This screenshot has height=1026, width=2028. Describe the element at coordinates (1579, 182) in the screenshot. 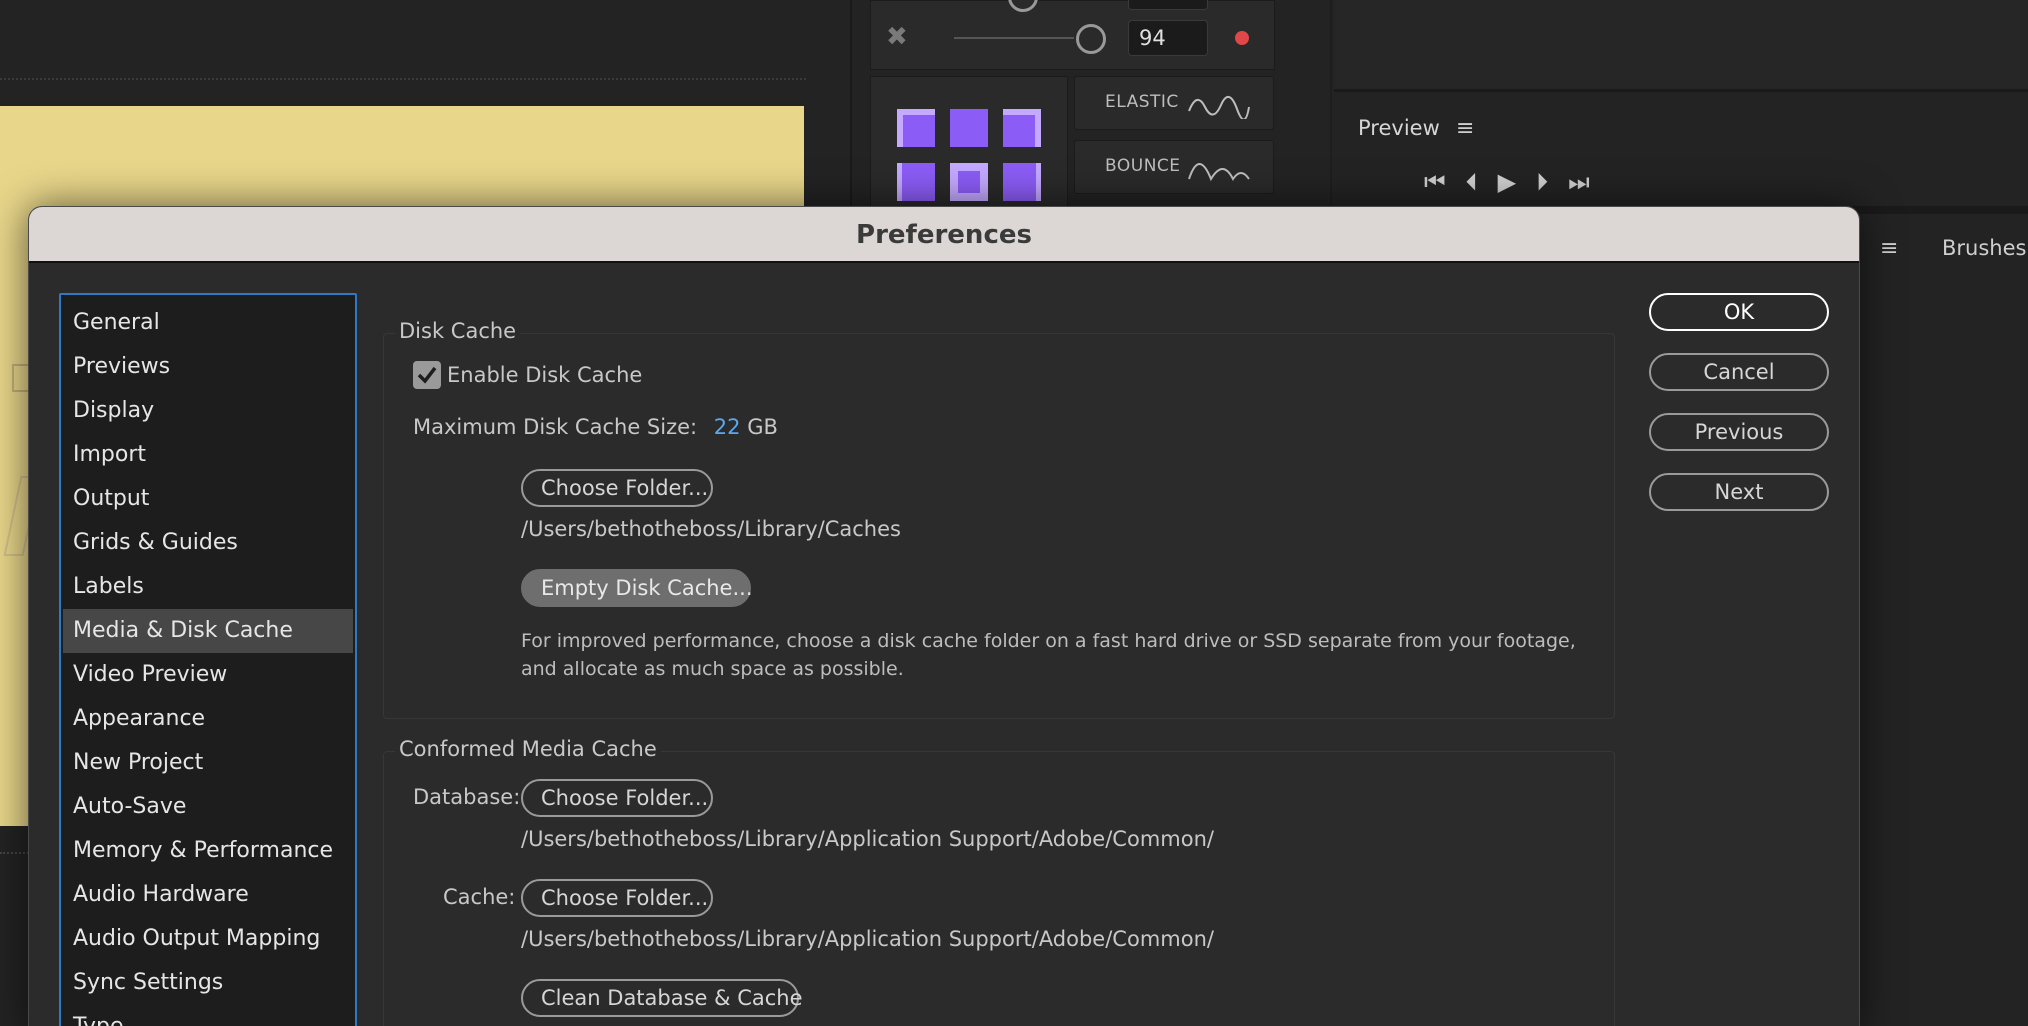

I see `last-frame-icon: ⏭` at that location.